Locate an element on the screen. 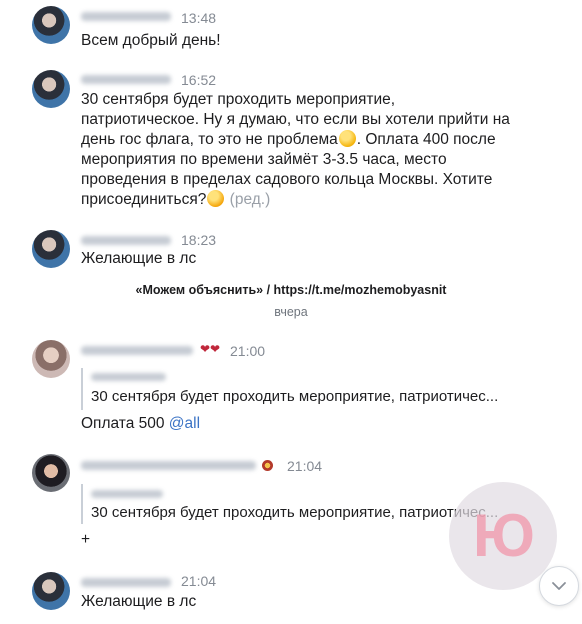 This screenshot has width=582, height=624. mention-link: @all is located at coordinates (184, 423).